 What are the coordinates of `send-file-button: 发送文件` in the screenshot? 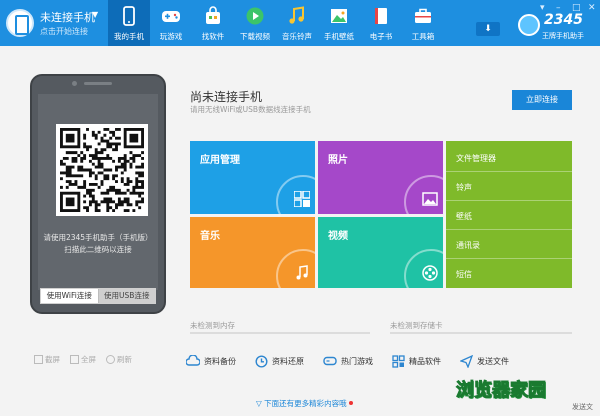 It's located at (484, 361).